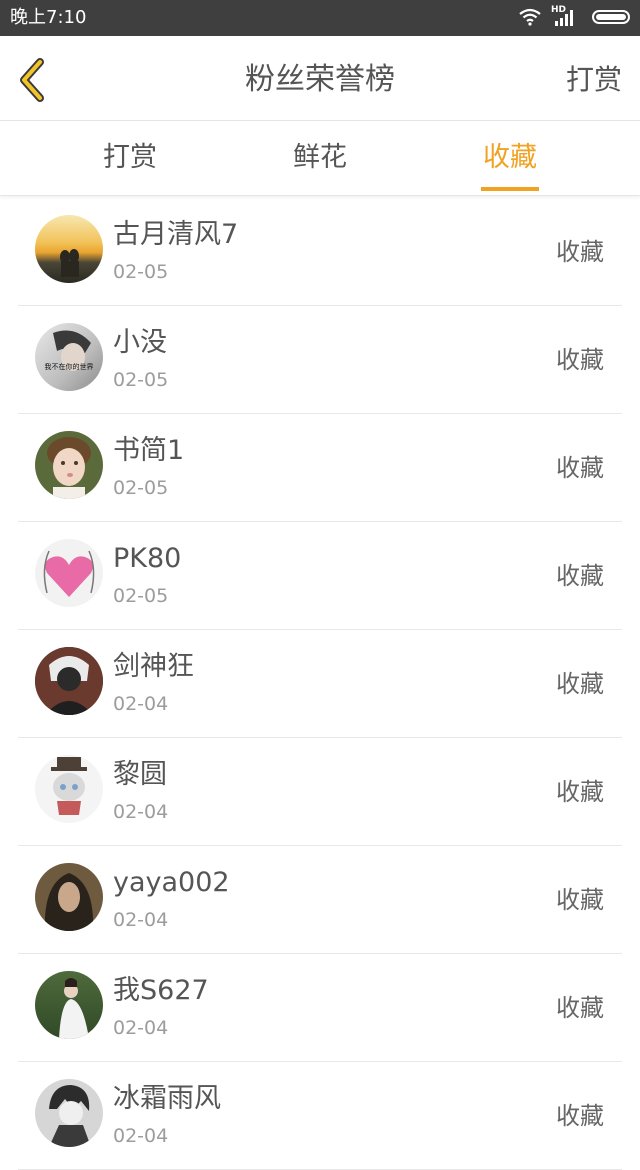  Describe the element at coordinates (153, 666) in the screenshot. I see `fan-name: 剑神狂` at that location.